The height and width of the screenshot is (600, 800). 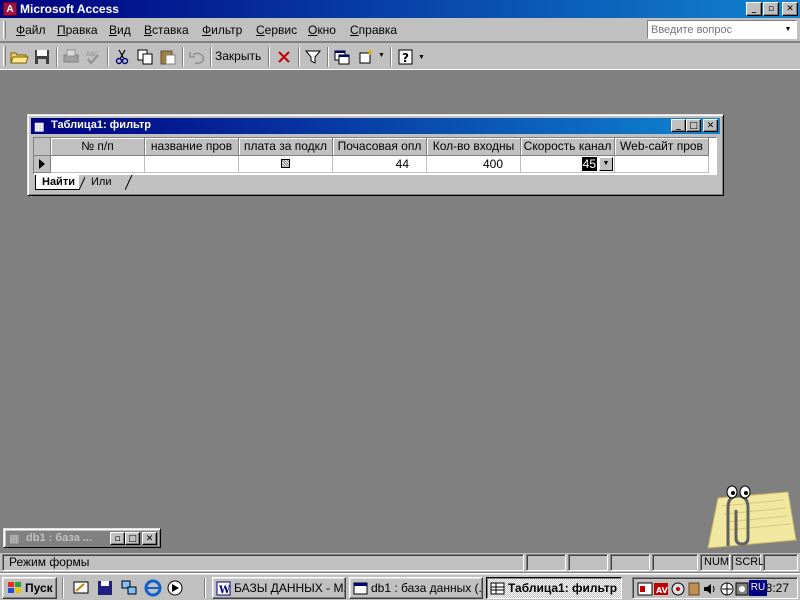 I want to click on open-folder-icon, so click(x=19, y=57).